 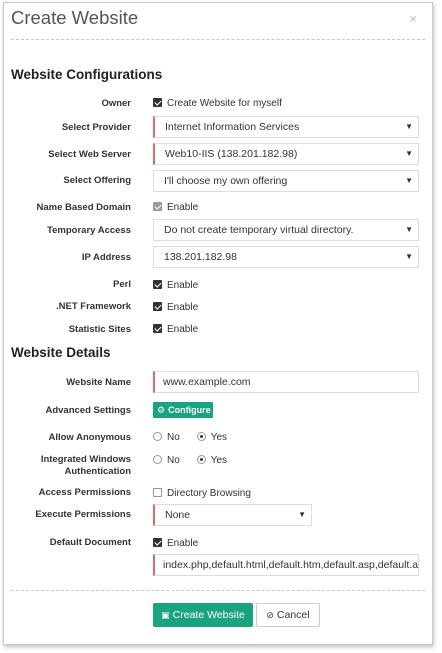 What do you see at coordinates (157, 436) in the screenshot?
I see `allow-anonymous-no-radio` at bounding box center [157, 436].